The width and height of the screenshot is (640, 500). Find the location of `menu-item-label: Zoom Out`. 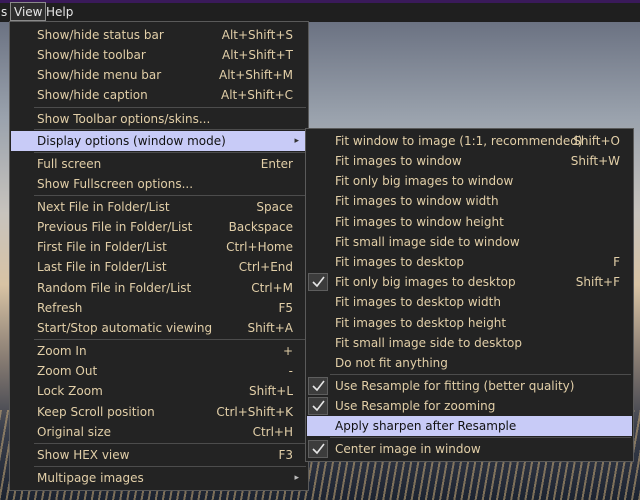

menu-item-label: Zoom Out is located at coordinates (67, 371).